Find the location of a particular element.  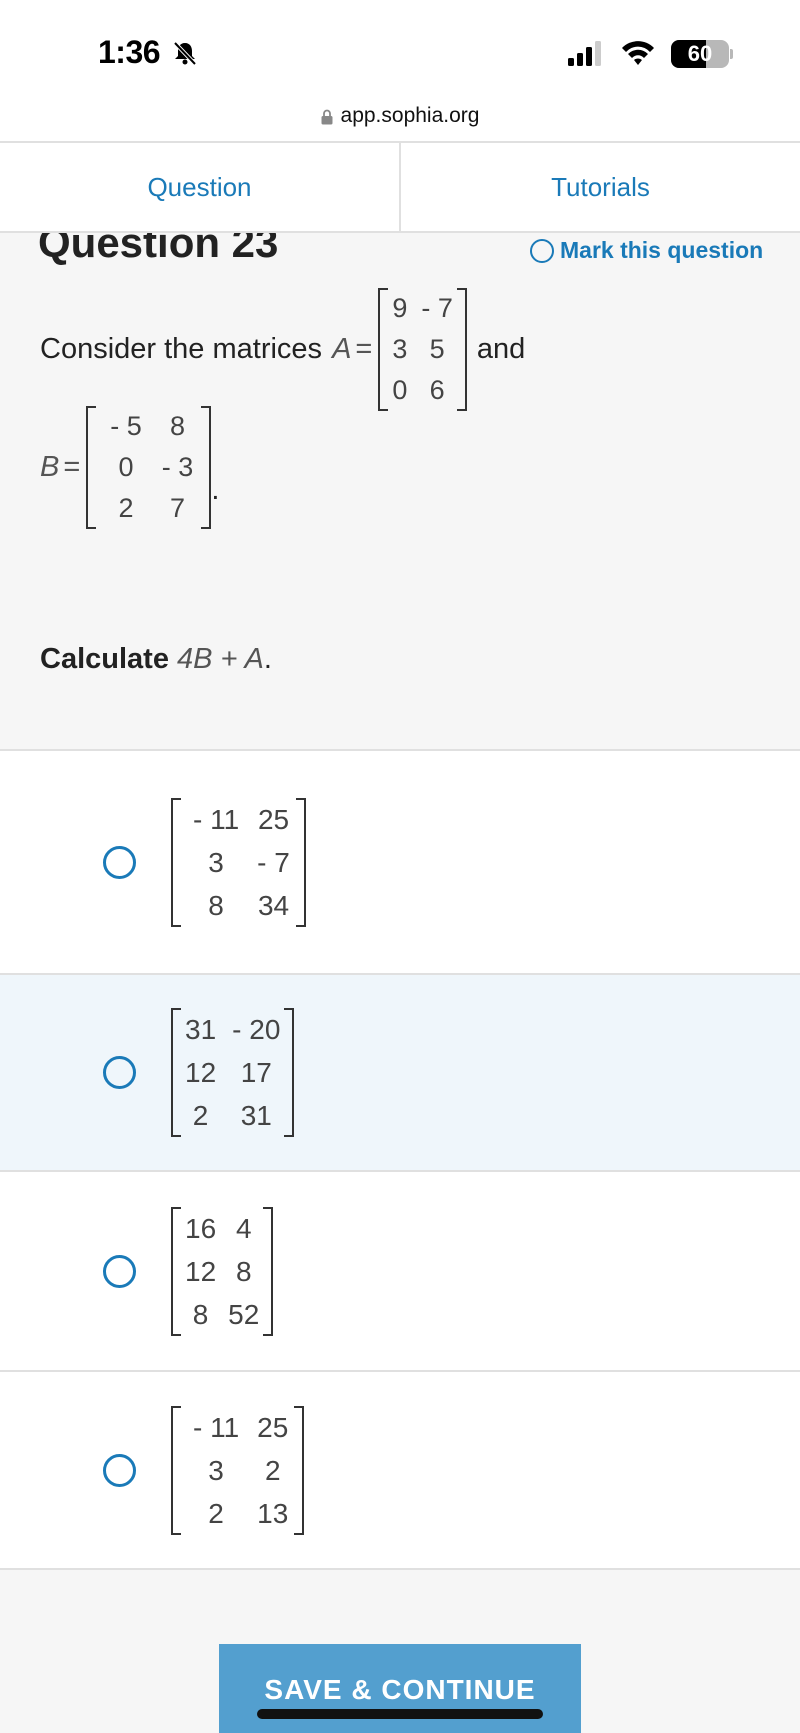

matrix-cell: 17 is located at coordinates (256, 1072).